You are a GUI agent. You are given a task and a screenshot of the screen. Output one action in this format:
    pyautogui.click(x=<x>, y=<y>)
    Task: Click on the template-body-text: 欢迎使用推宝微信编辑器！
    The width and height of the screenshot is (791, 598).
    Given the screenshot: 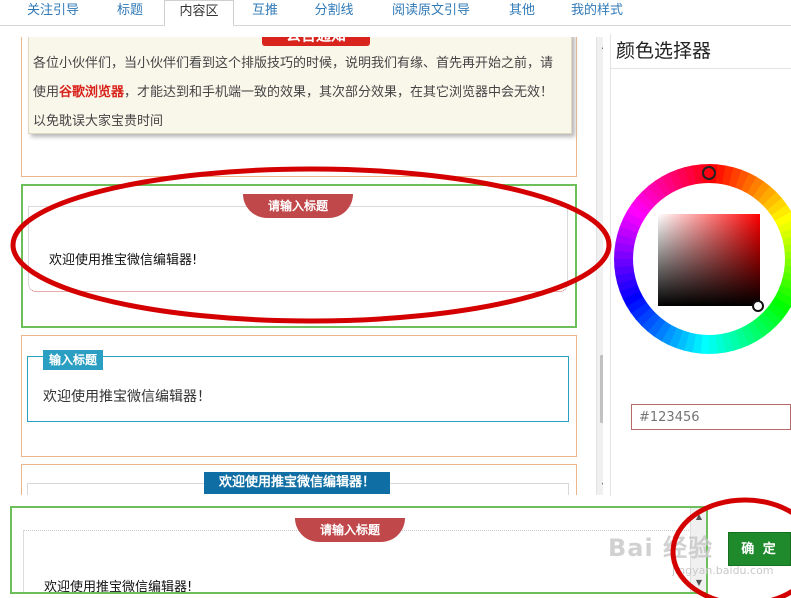 What is the action you would take?
    pyautogui.click(x=127, y=397)
    